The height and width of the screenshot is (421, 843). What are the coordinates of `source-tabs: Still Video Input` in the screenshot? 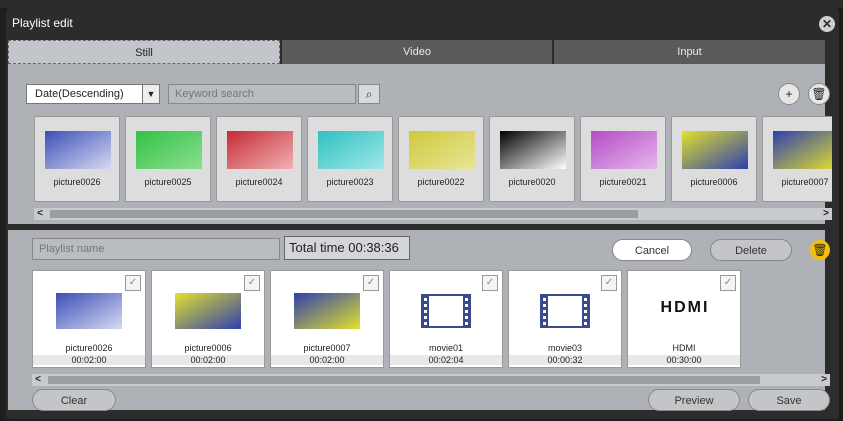 It's located at (416, 52).